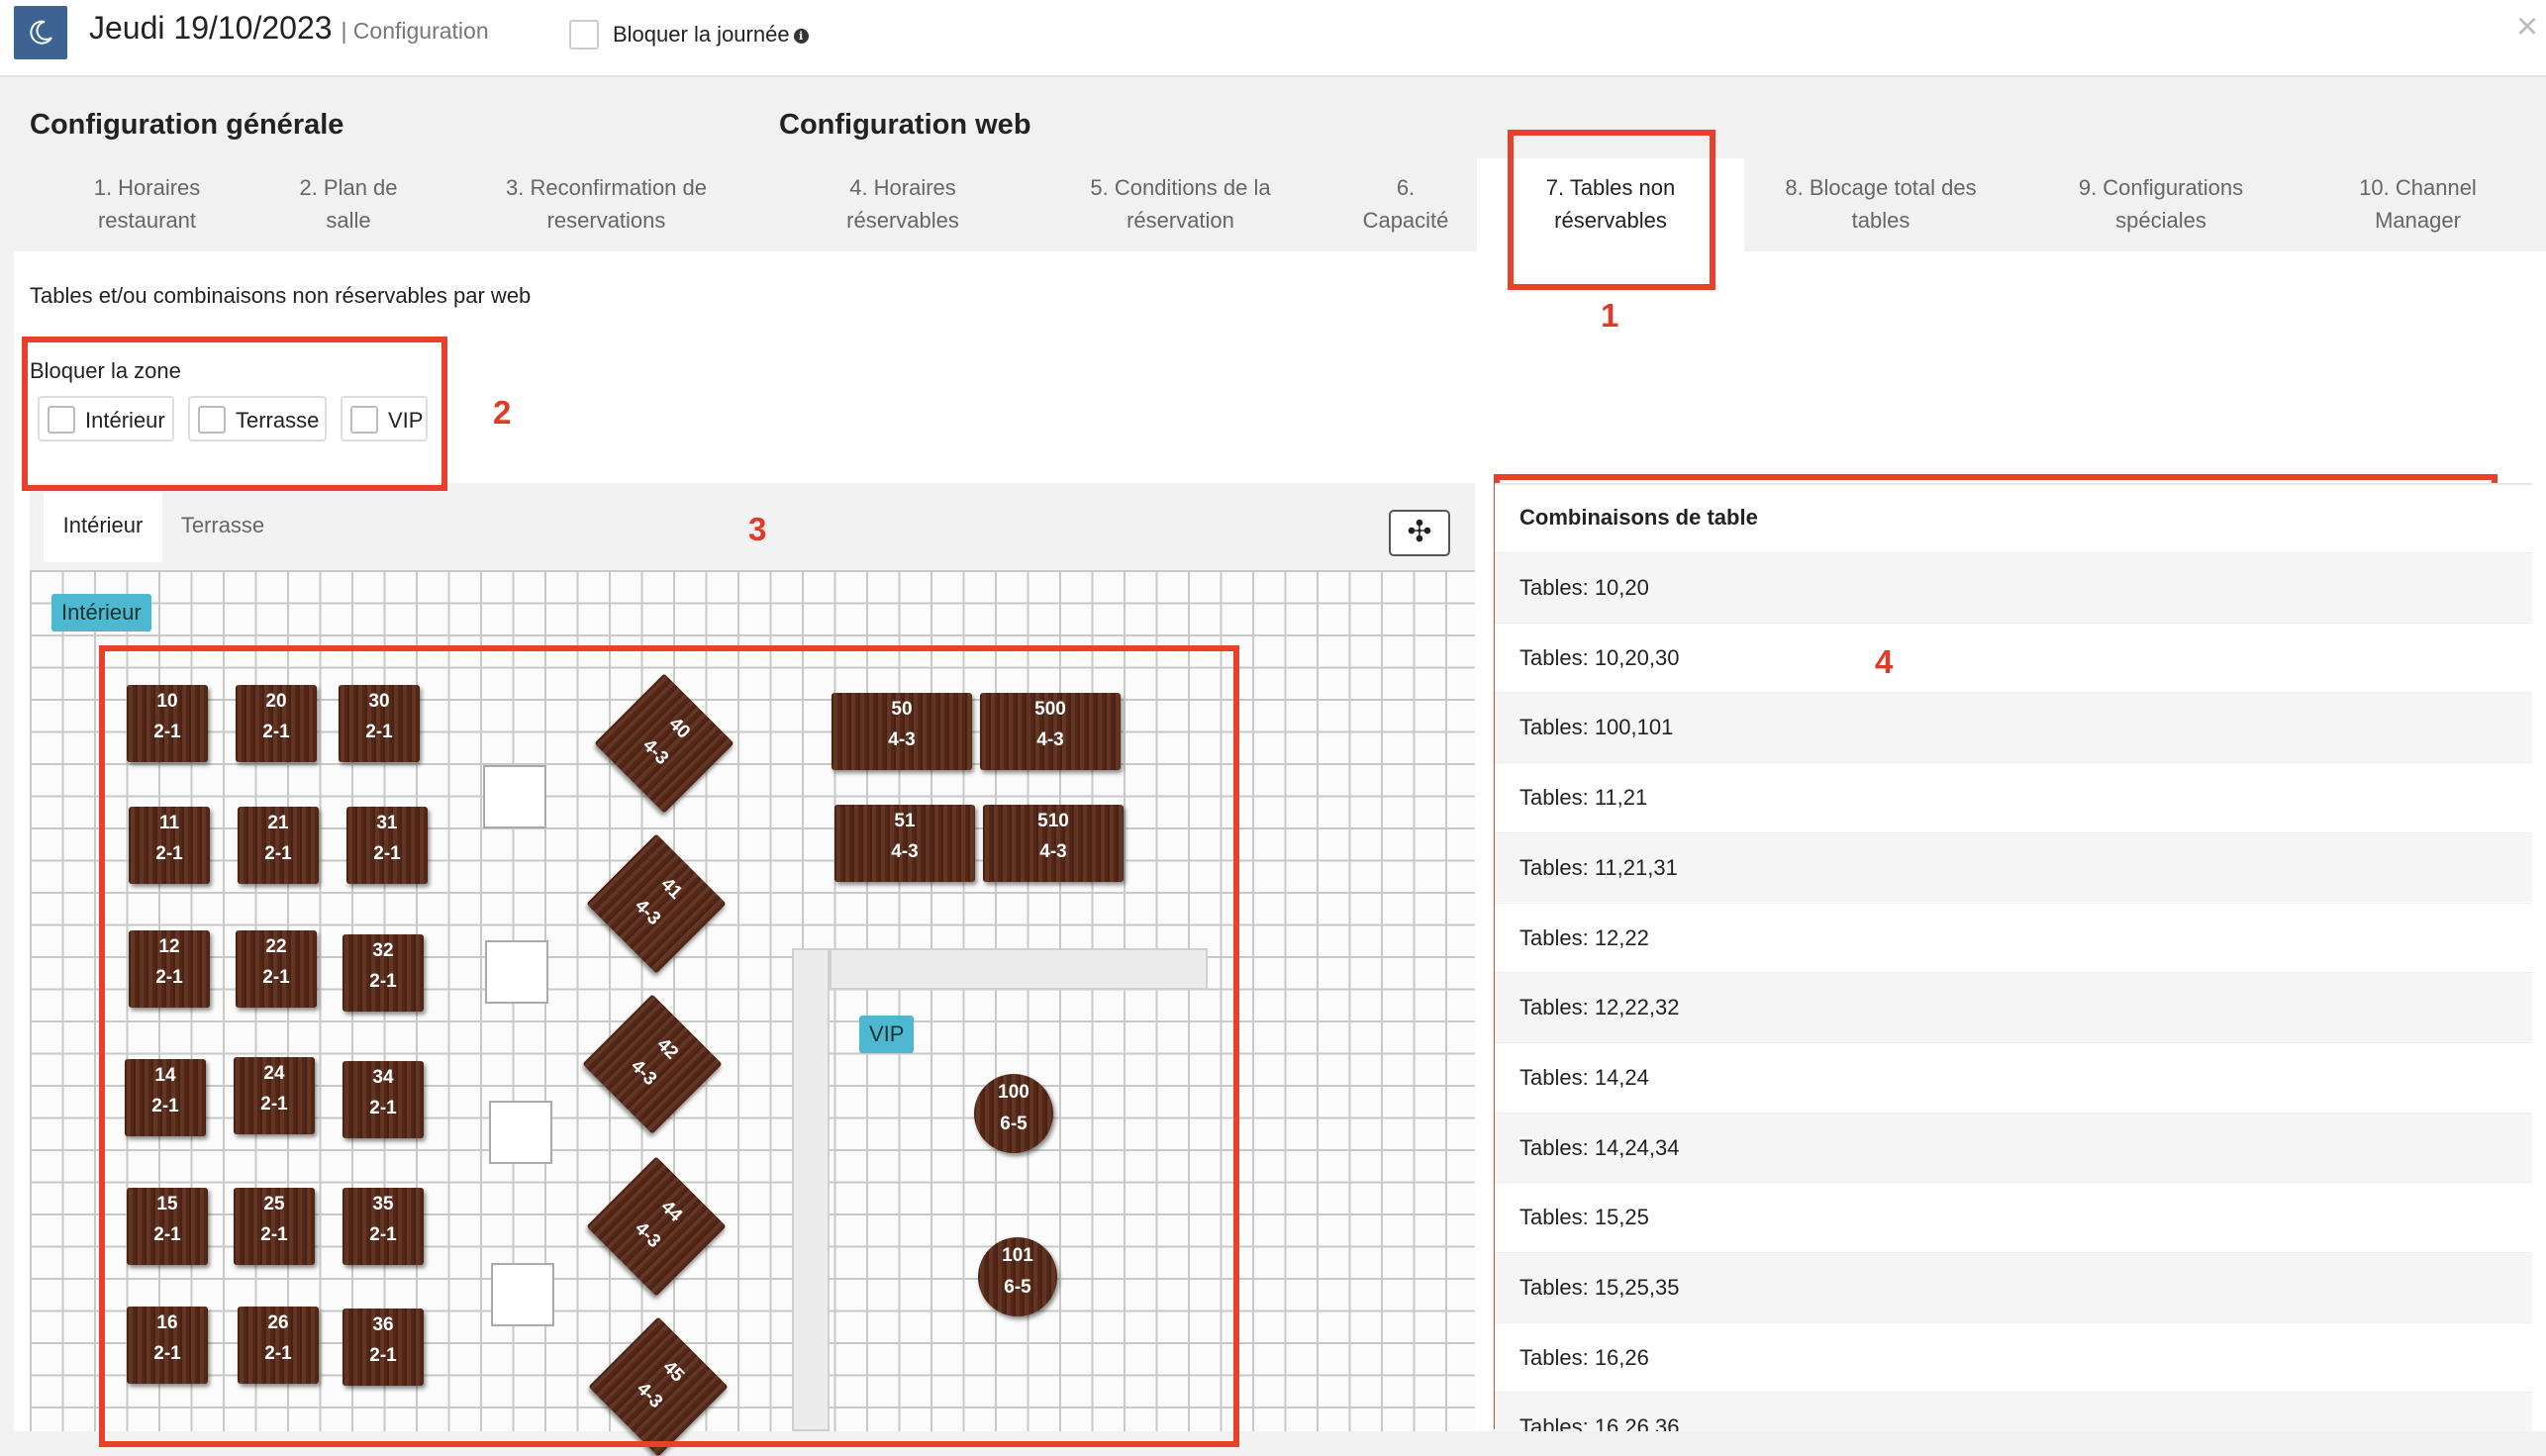  What do you see at coordinates (1180, 204) in the screenshot?
I see `tab-conditions: 5. Conditions de la réservation` at bounding box center [1180, 204].